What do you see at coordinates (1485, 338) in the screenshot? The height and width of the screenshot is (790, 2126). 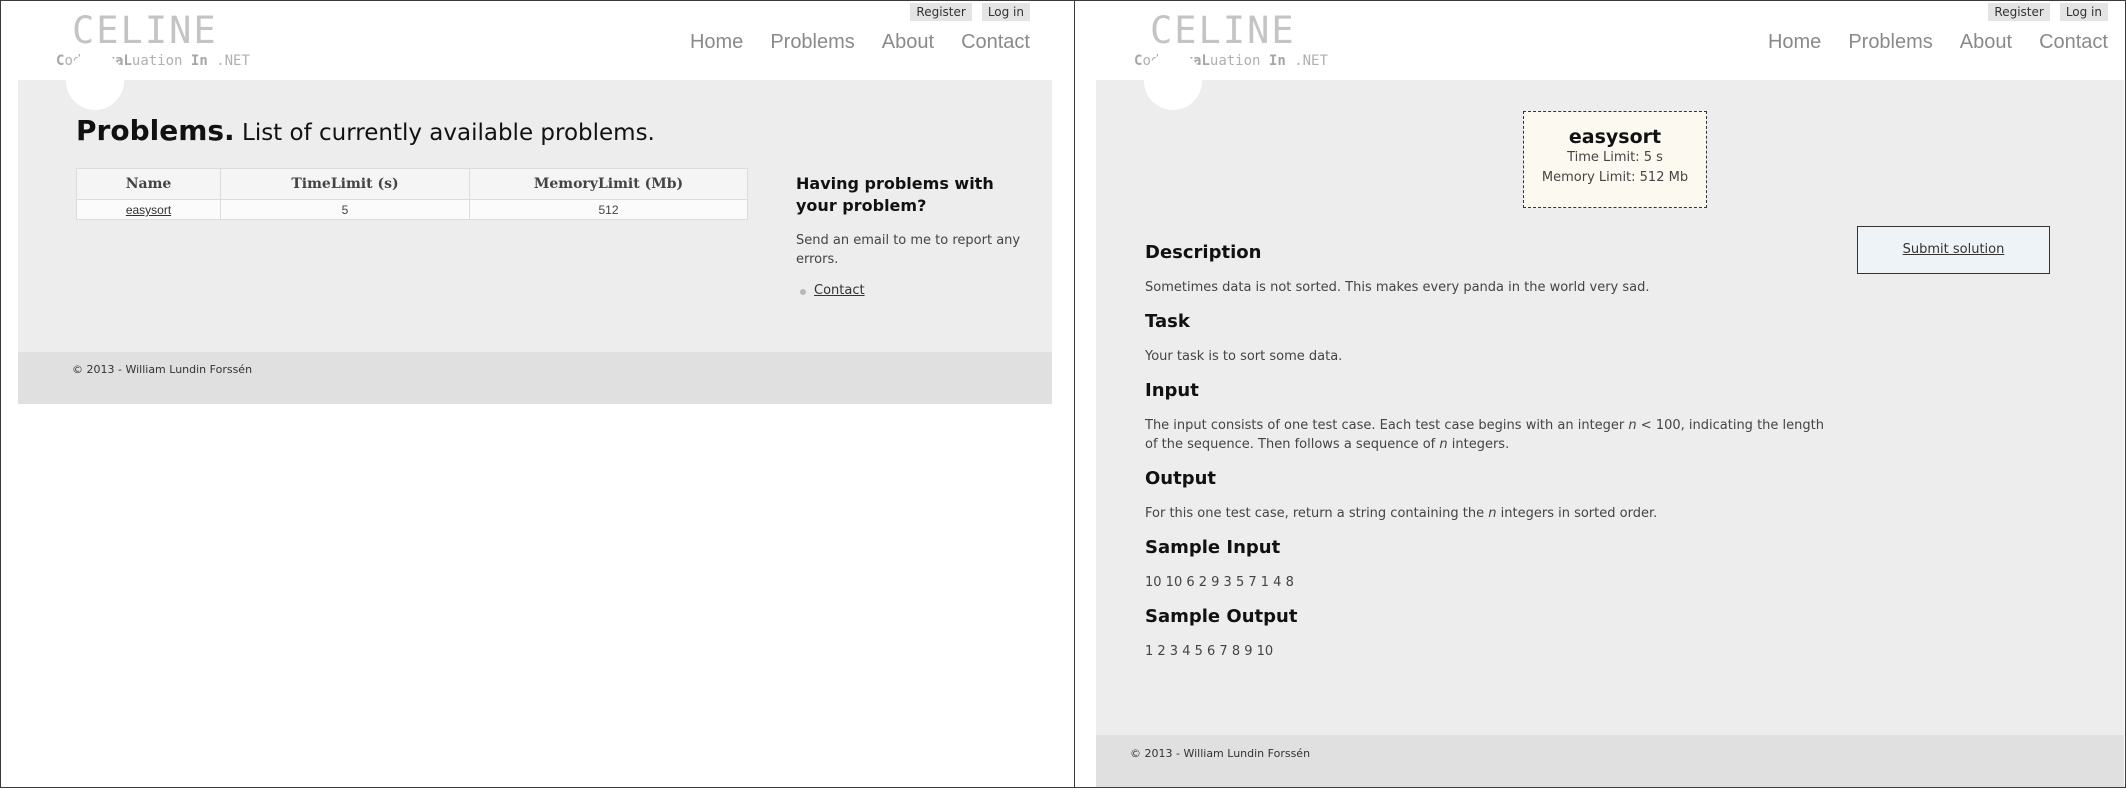 I see `task-section: Task Your task is to sort some data.` at bounding box center [1485, 338].